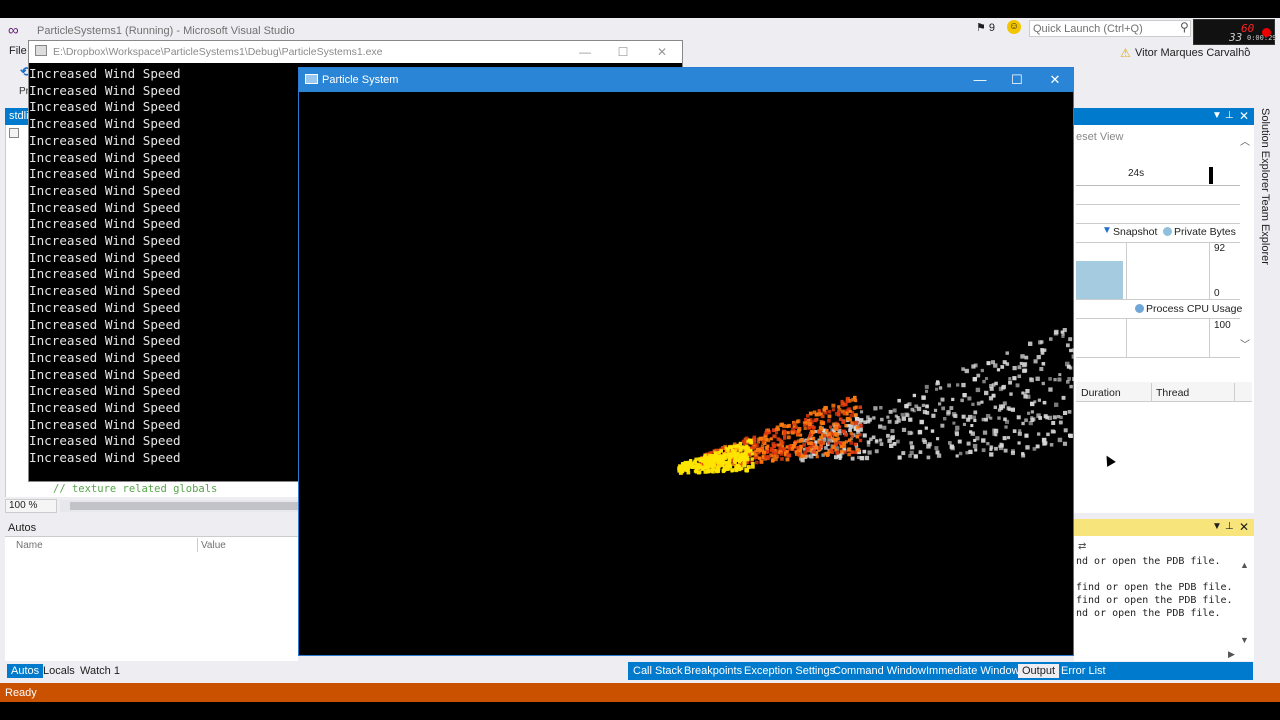 The image size is (1280, 720). Describe the element at coordinates (1172, 393) in the screenshot. I see `column-thread: Thread` at that location.